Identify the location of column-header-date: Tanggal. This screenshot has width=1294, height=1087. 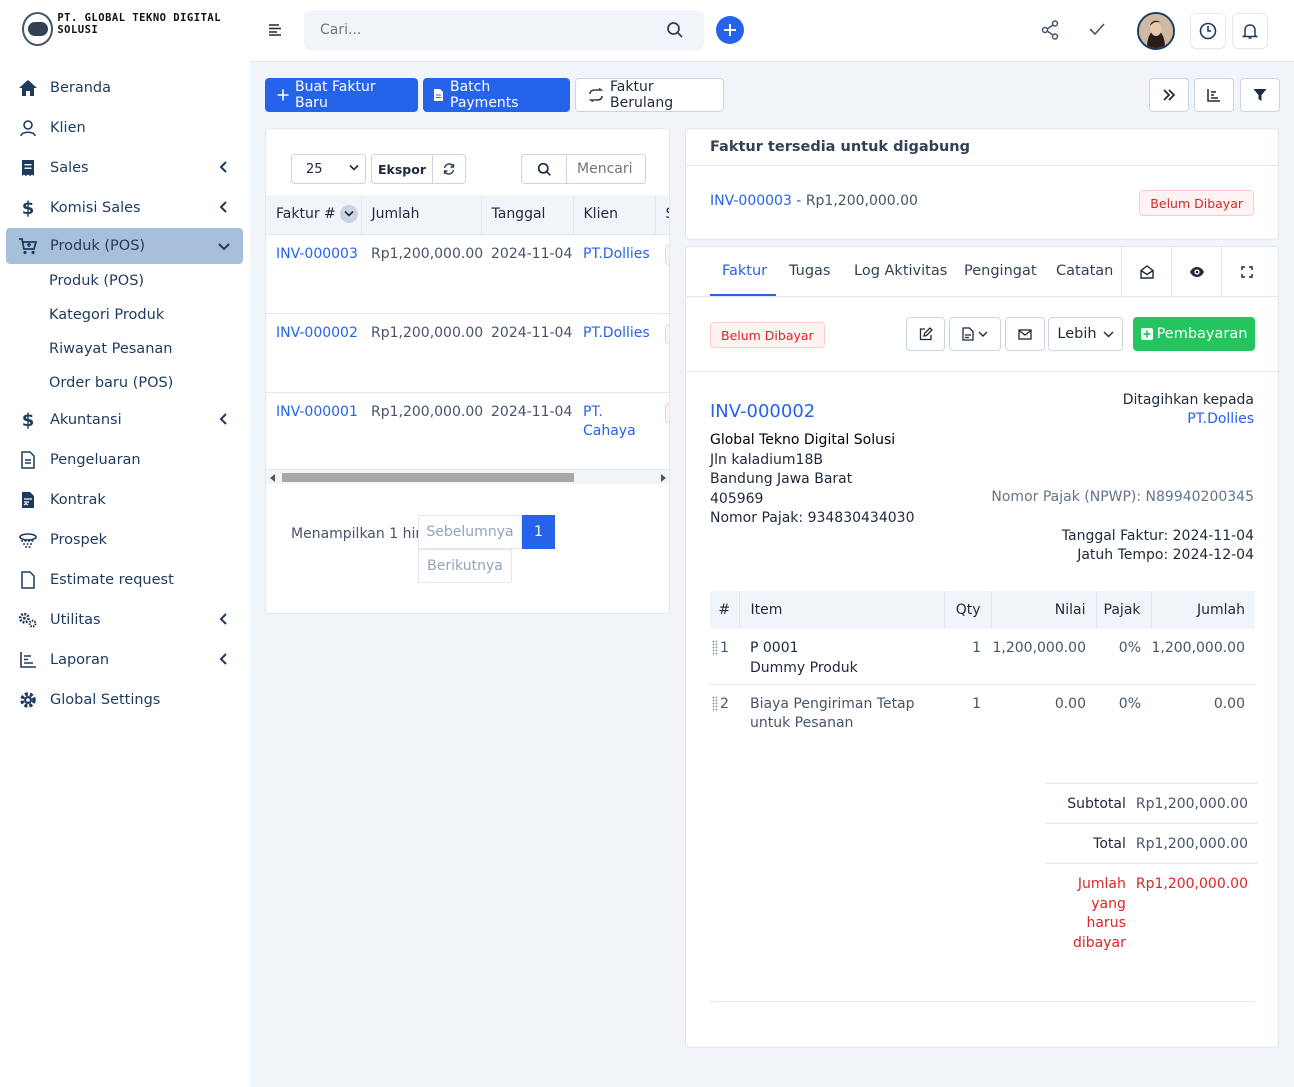
(527, 214).